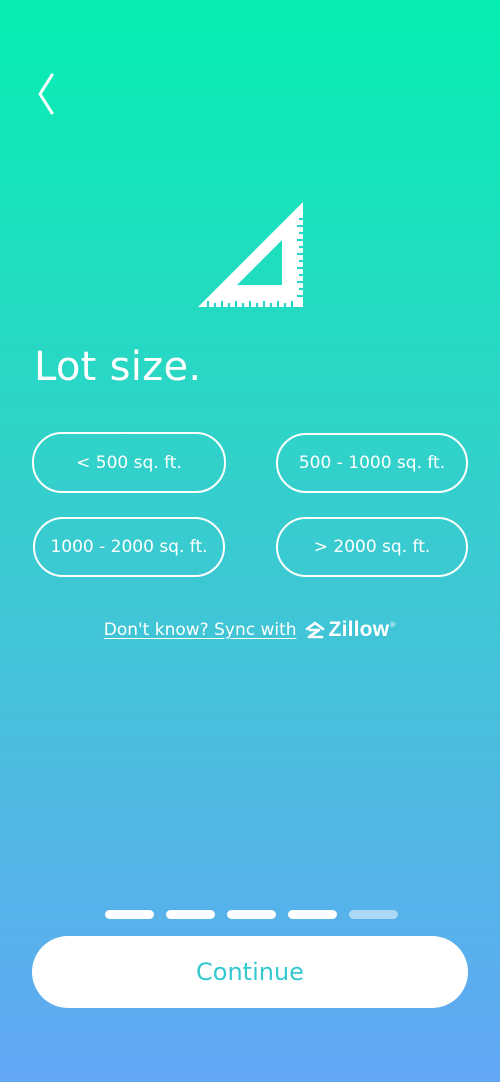 The image size is (500, 1082). What do you see at coordinates (314, 630) in the screenshot?
I see `zillow-z-icon` at bounding box center [314, 630].